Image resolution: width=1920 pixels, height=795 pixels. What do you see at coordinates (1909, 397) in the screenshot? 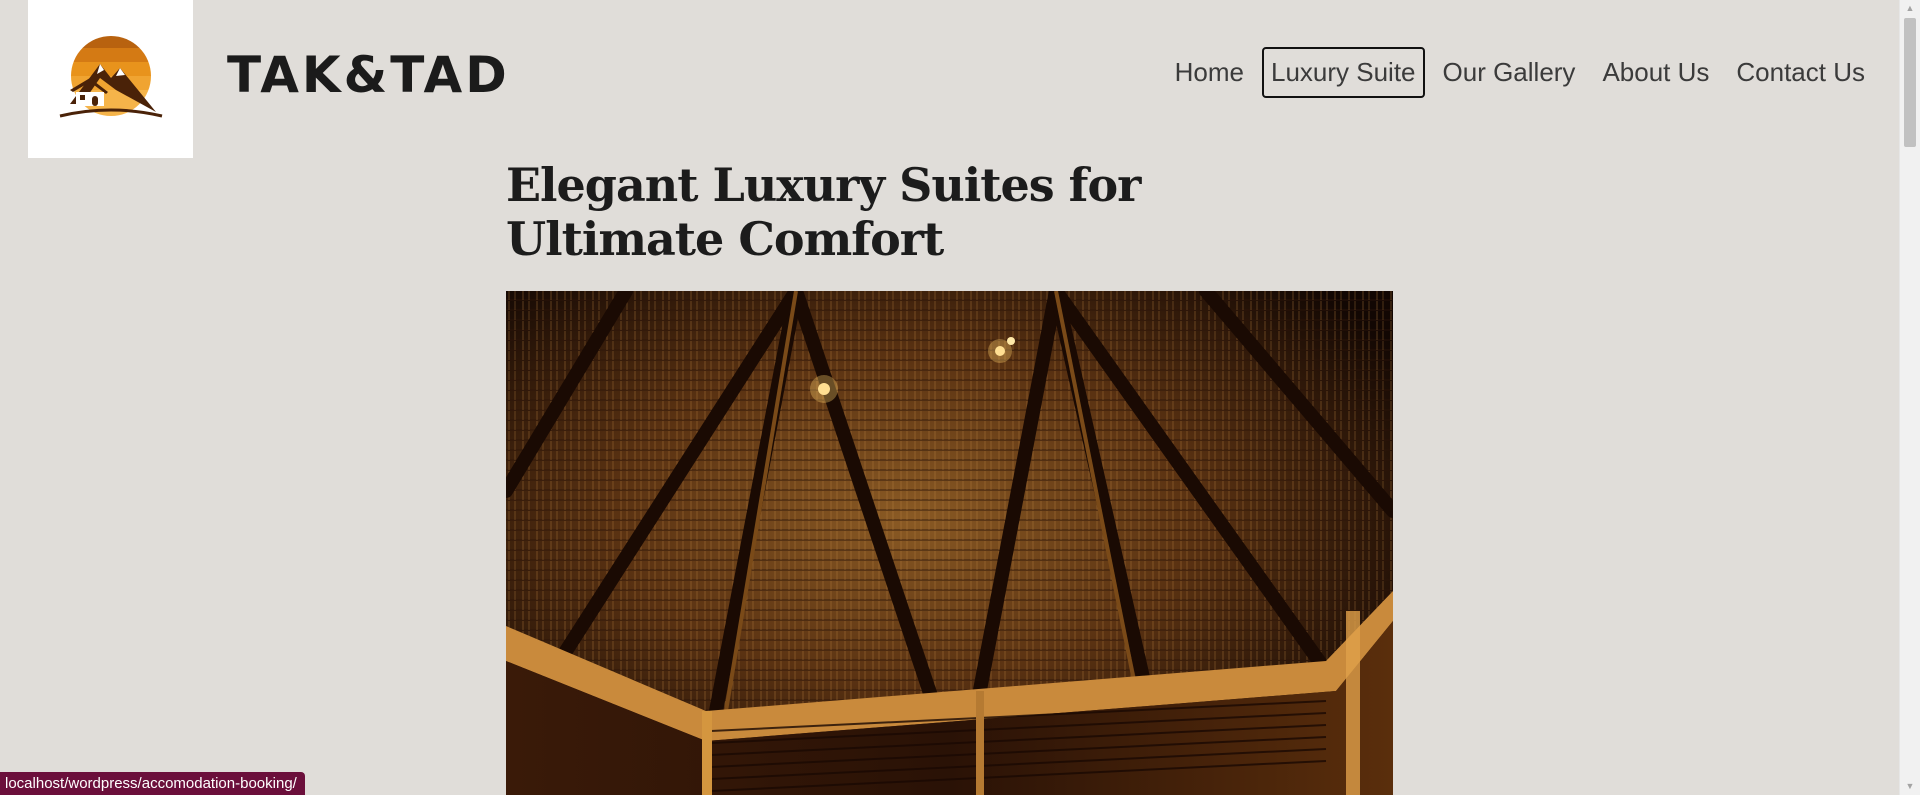
I see `vertical-scrollbar: ▲ ▼` at bounding box center [1909, 397].